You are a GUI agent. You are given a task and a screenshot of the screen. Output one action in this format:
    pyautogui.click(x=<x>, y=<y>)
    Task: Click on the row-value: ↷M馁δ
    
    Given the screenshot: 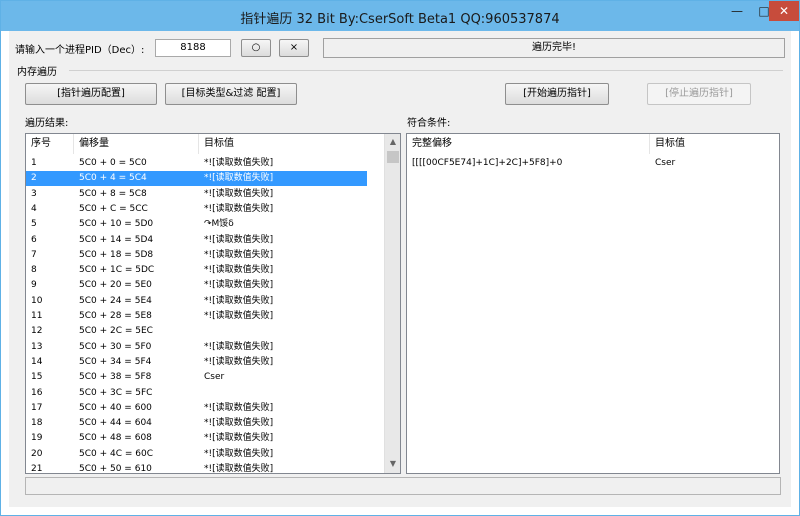 What is the action you would take?
    pyautogui.click(x=219, y=224)
    